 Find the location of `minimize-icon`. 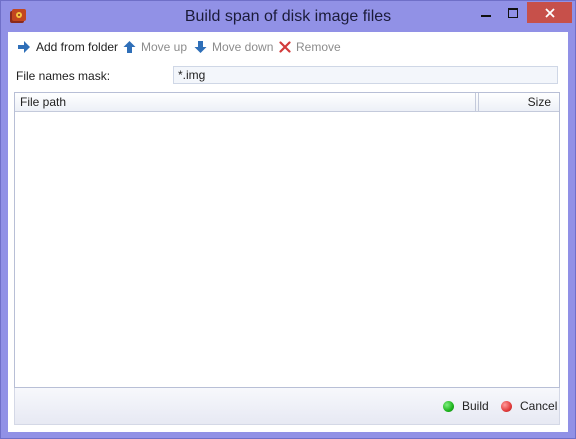

minimize-icon is located at coordinates (485, 15).